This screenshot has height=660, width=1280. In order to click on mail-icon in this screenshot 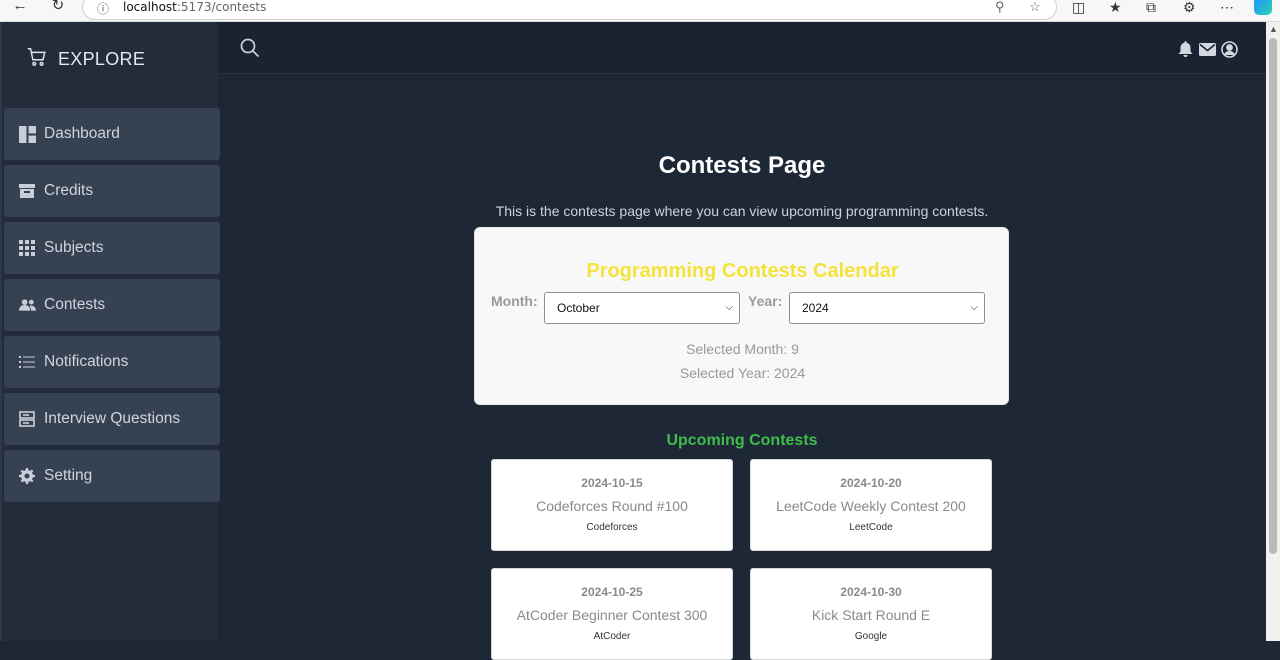, I will do `click(1207, 49)`.